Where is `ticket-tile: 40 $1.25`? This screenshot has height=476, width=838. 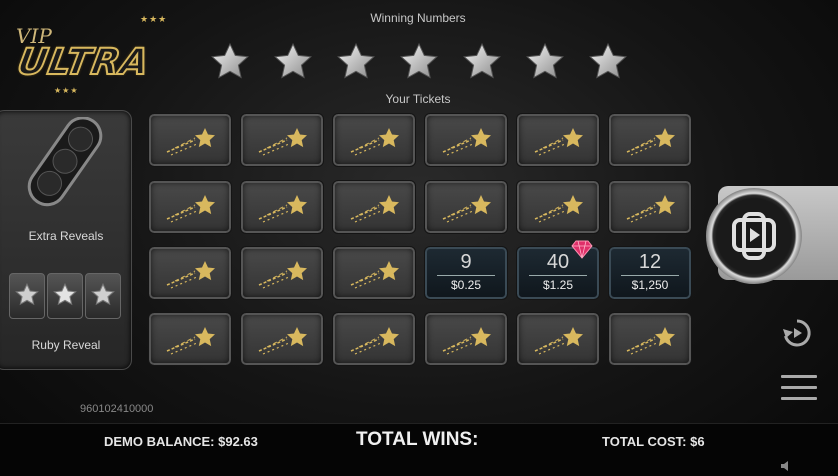
ticket-tile: 40 $1.25 is located at coordinates (558, 270).